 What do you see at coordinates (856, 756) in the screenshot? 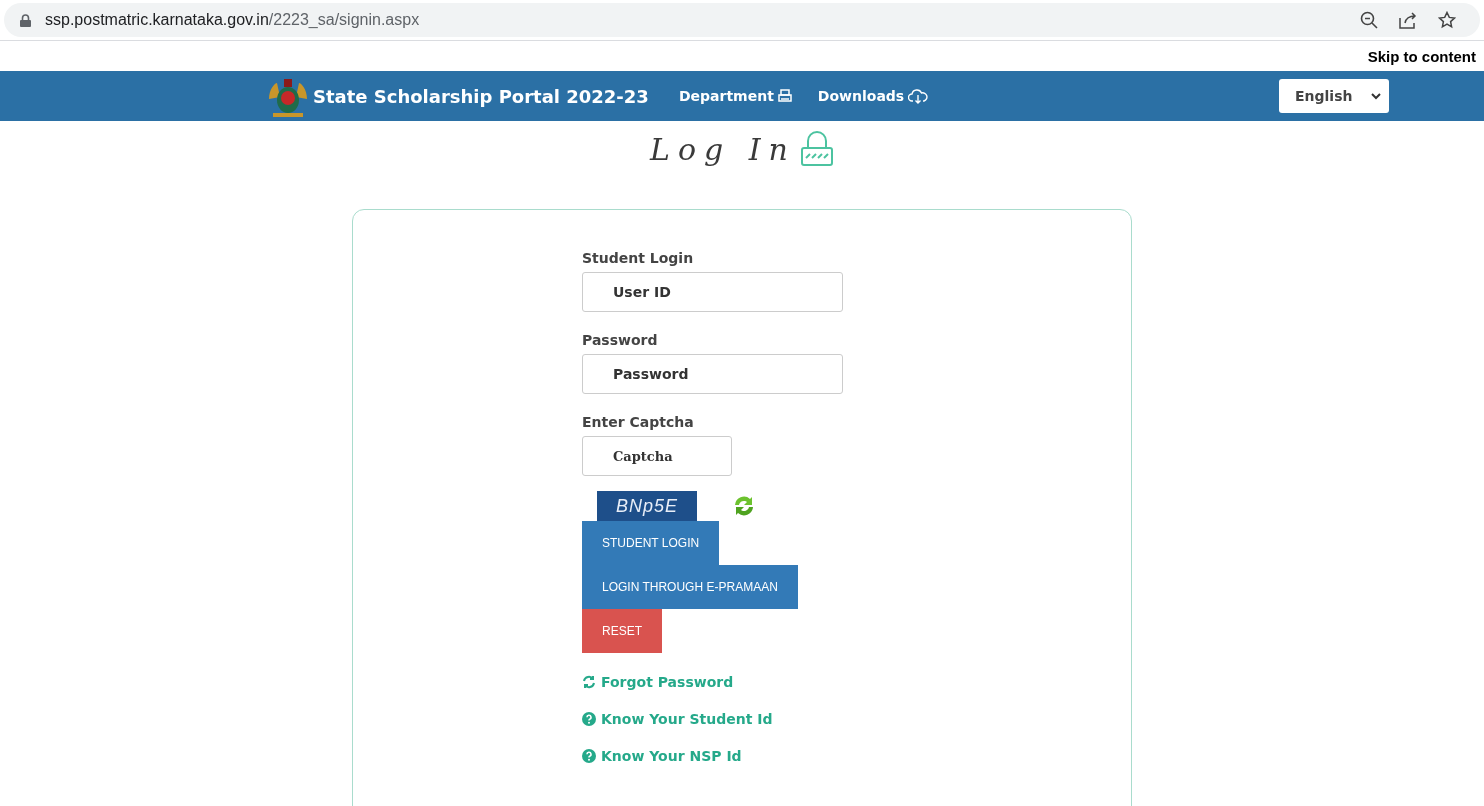
I see `help-link: Know Your NSP Id` at bounding box center [856, 756].